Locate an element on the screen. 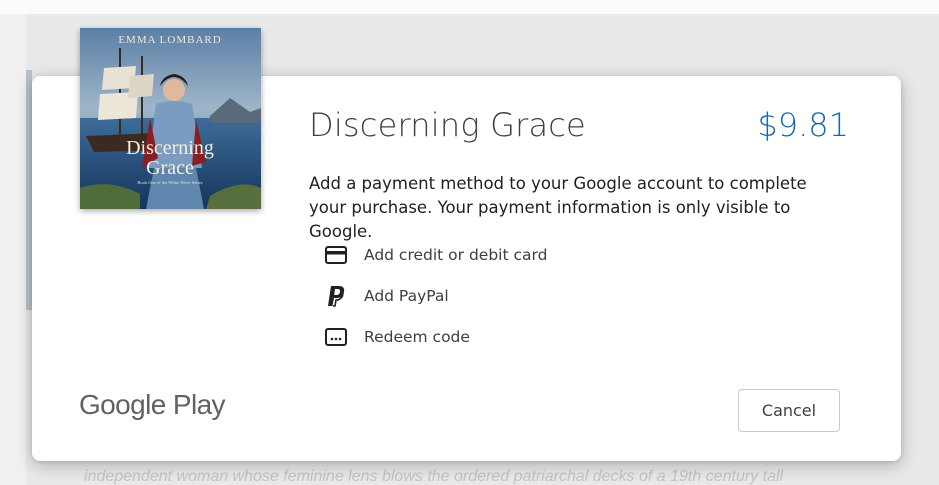 This screenshot has width=939, height=485. cover-series: Book One of the White Wave Series is located at coordinates (169, 182).